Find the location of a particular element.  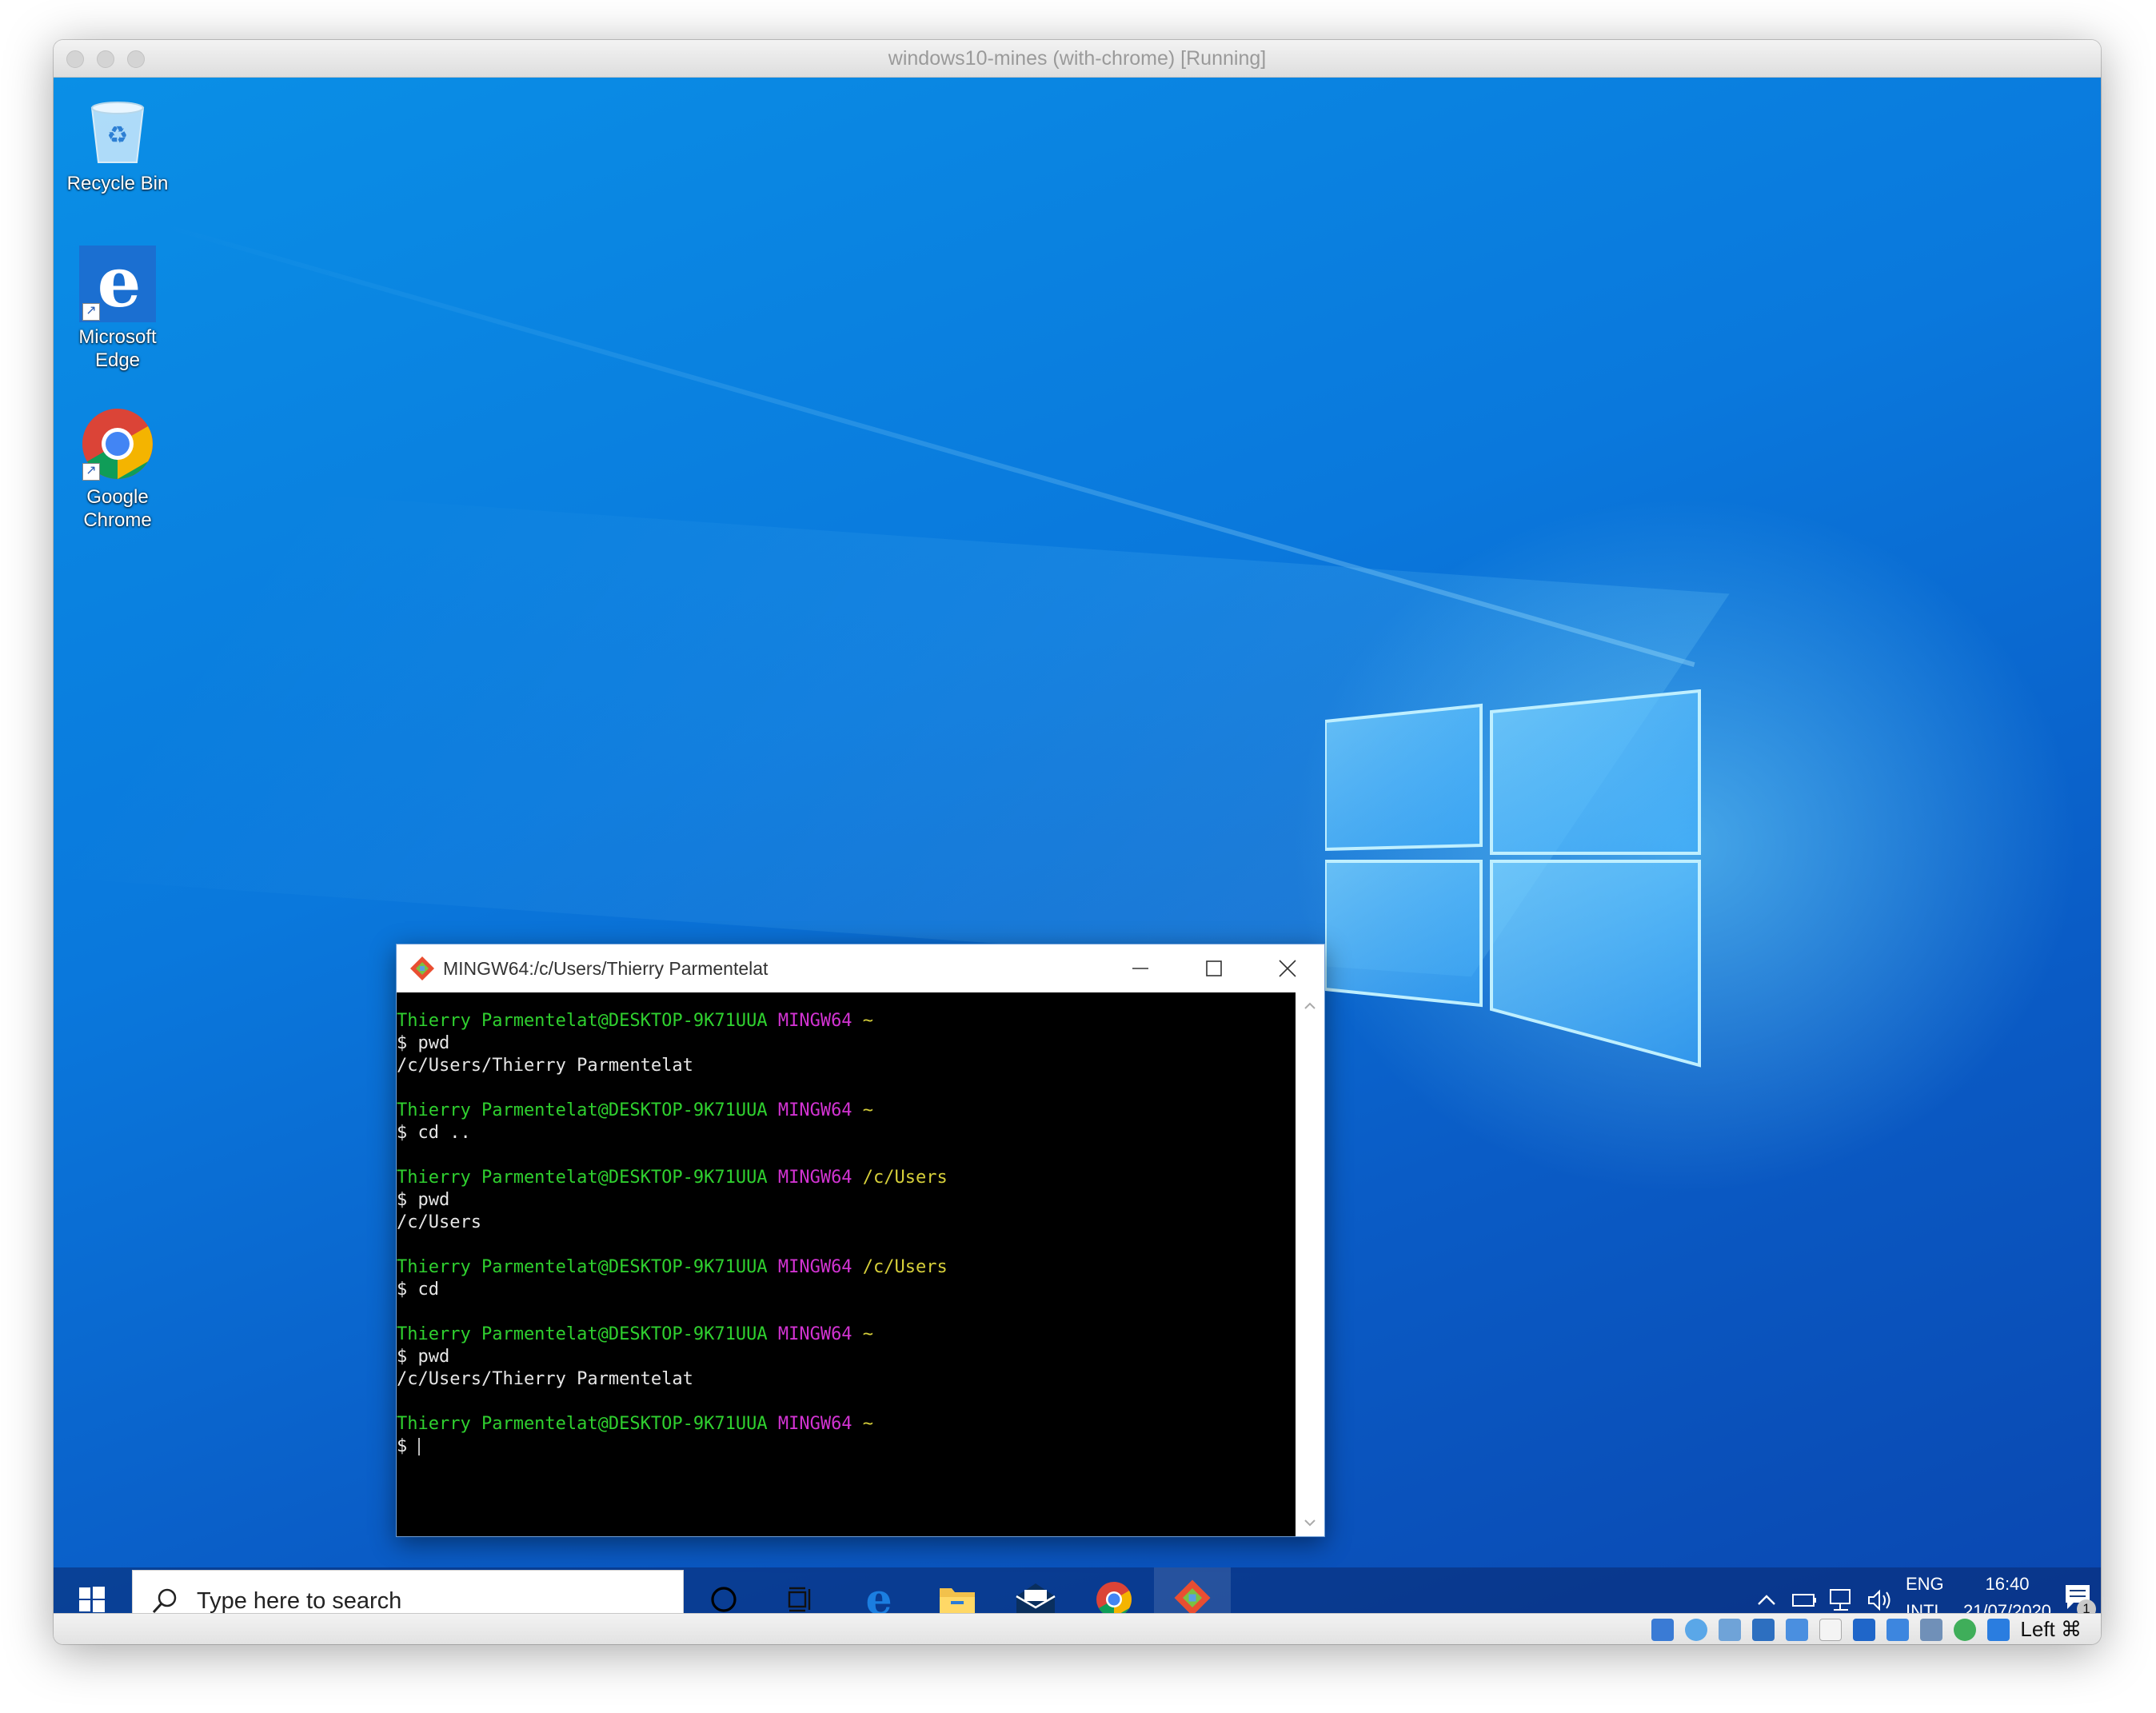

command-output: /c/Users/Thierry Parmentelat is located at coordinates (545, 1066).